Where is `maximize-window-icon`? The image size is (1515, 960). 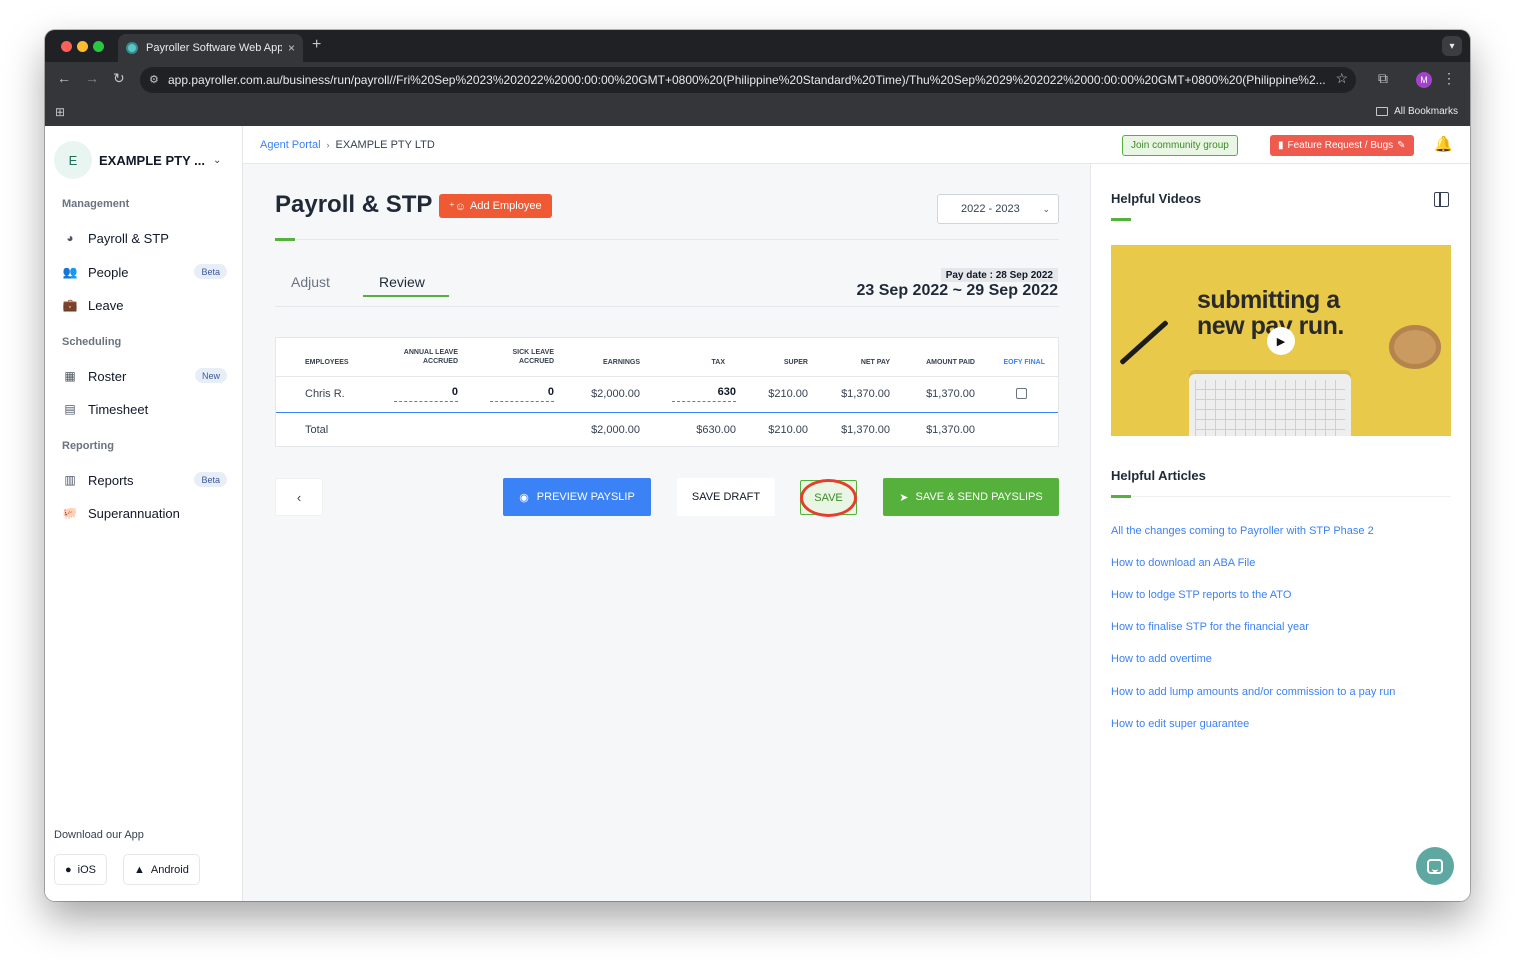 maximize-window-icon is located at coordinates (98, 46).